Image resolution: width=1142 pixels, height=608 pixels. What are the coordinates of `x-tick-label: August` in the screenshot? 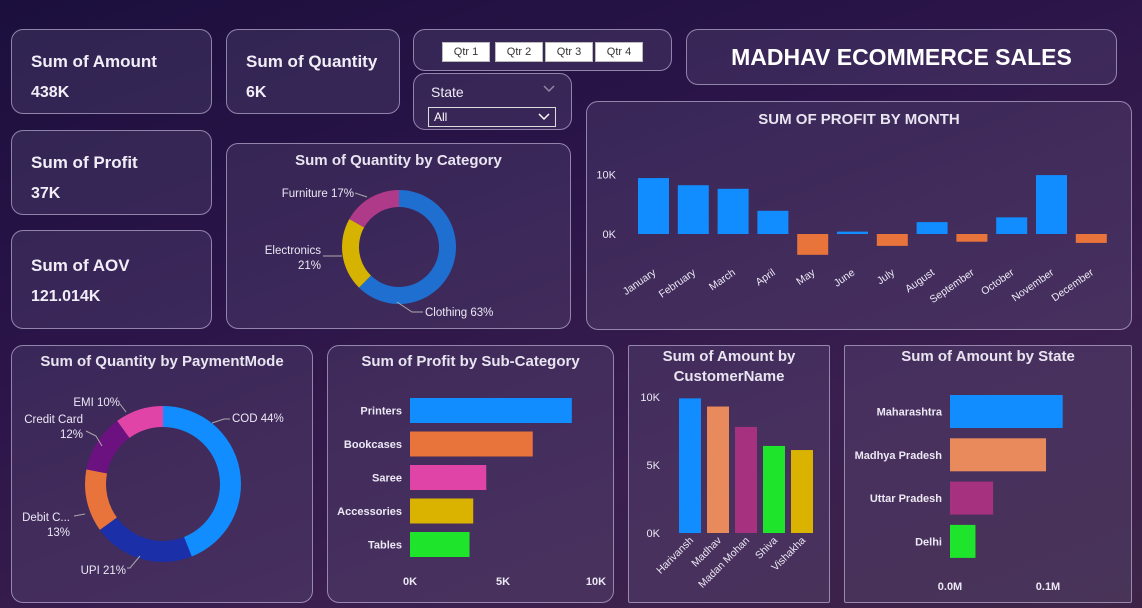 It's located at (920, 281).